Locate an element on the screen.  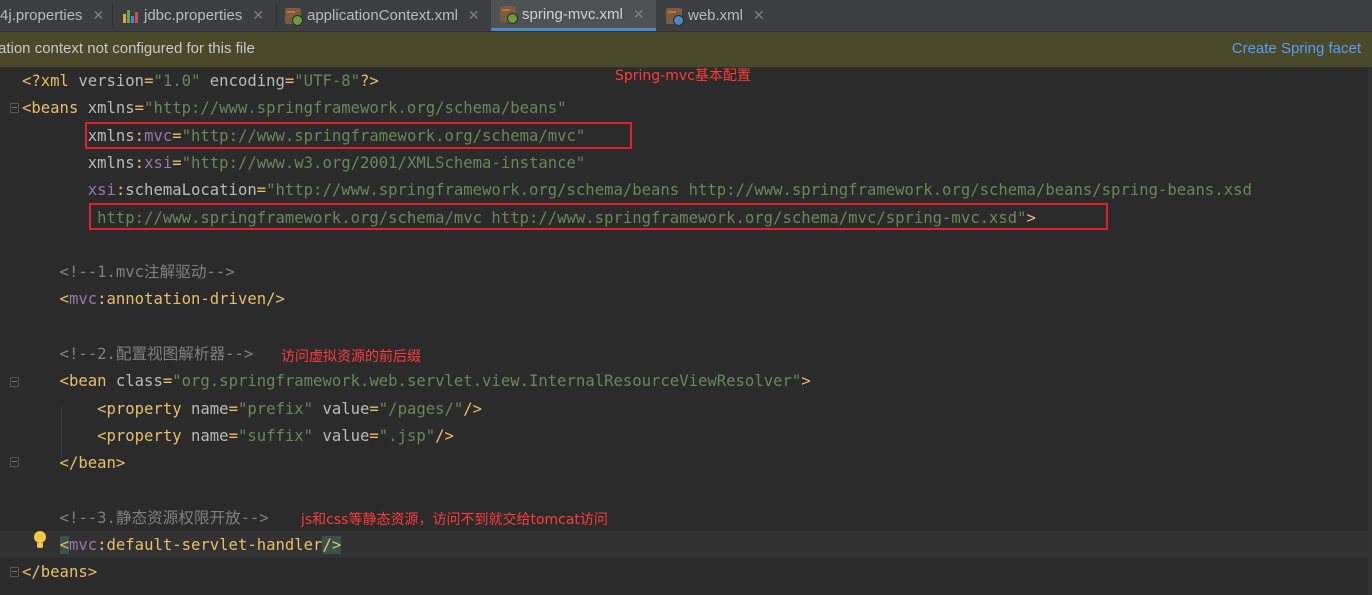
tab-web-xml: web.xml ✕ is located at coordinates (717, 15).